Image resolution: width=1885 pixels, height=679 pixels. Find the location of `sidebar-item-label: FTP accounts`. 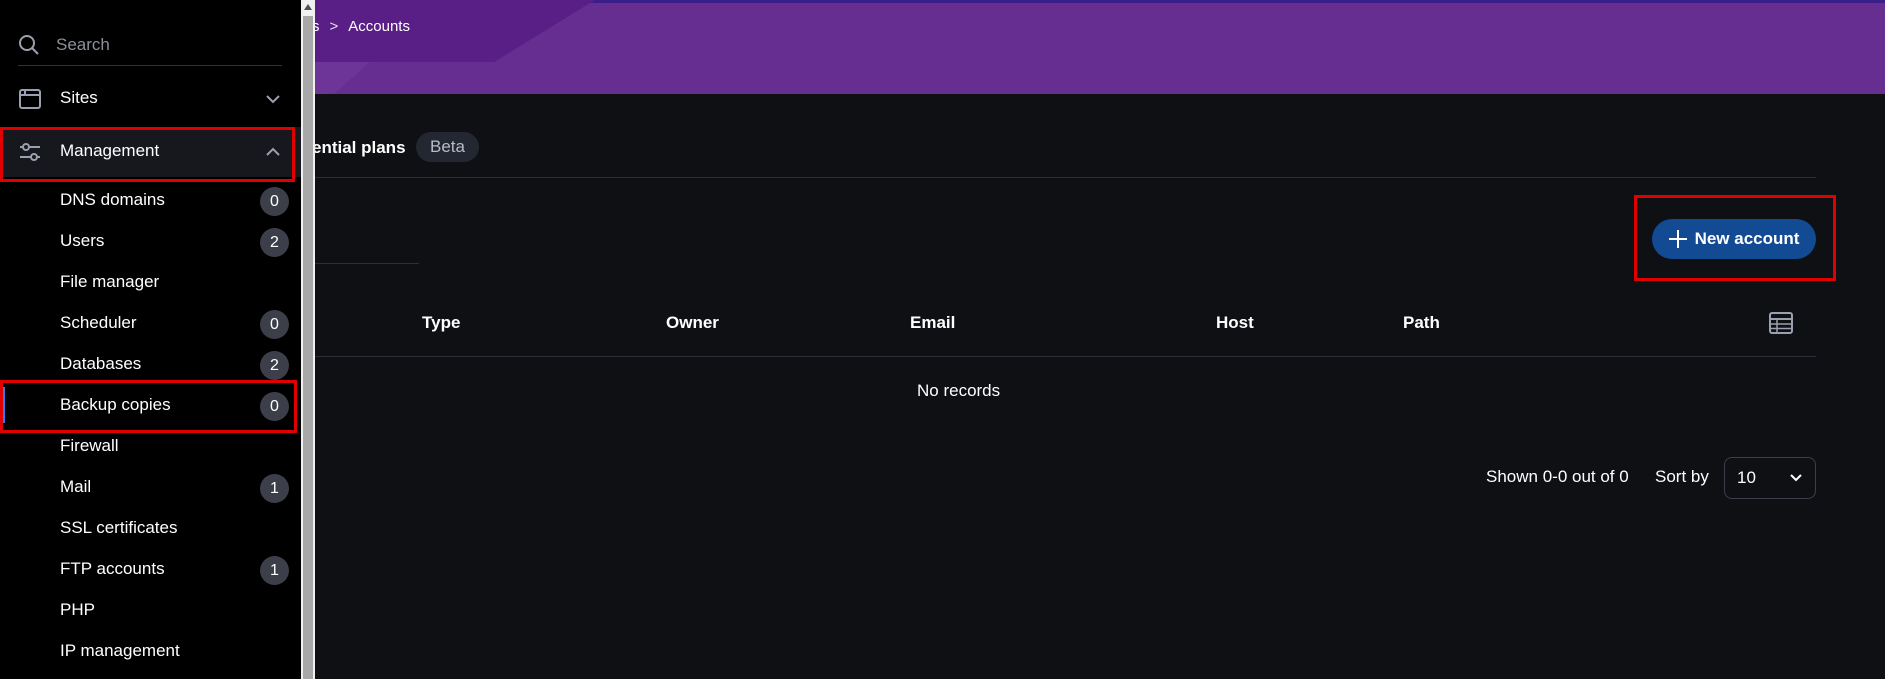

sidebar-item-label: FTP accounts is located at coordinates (112, 568).